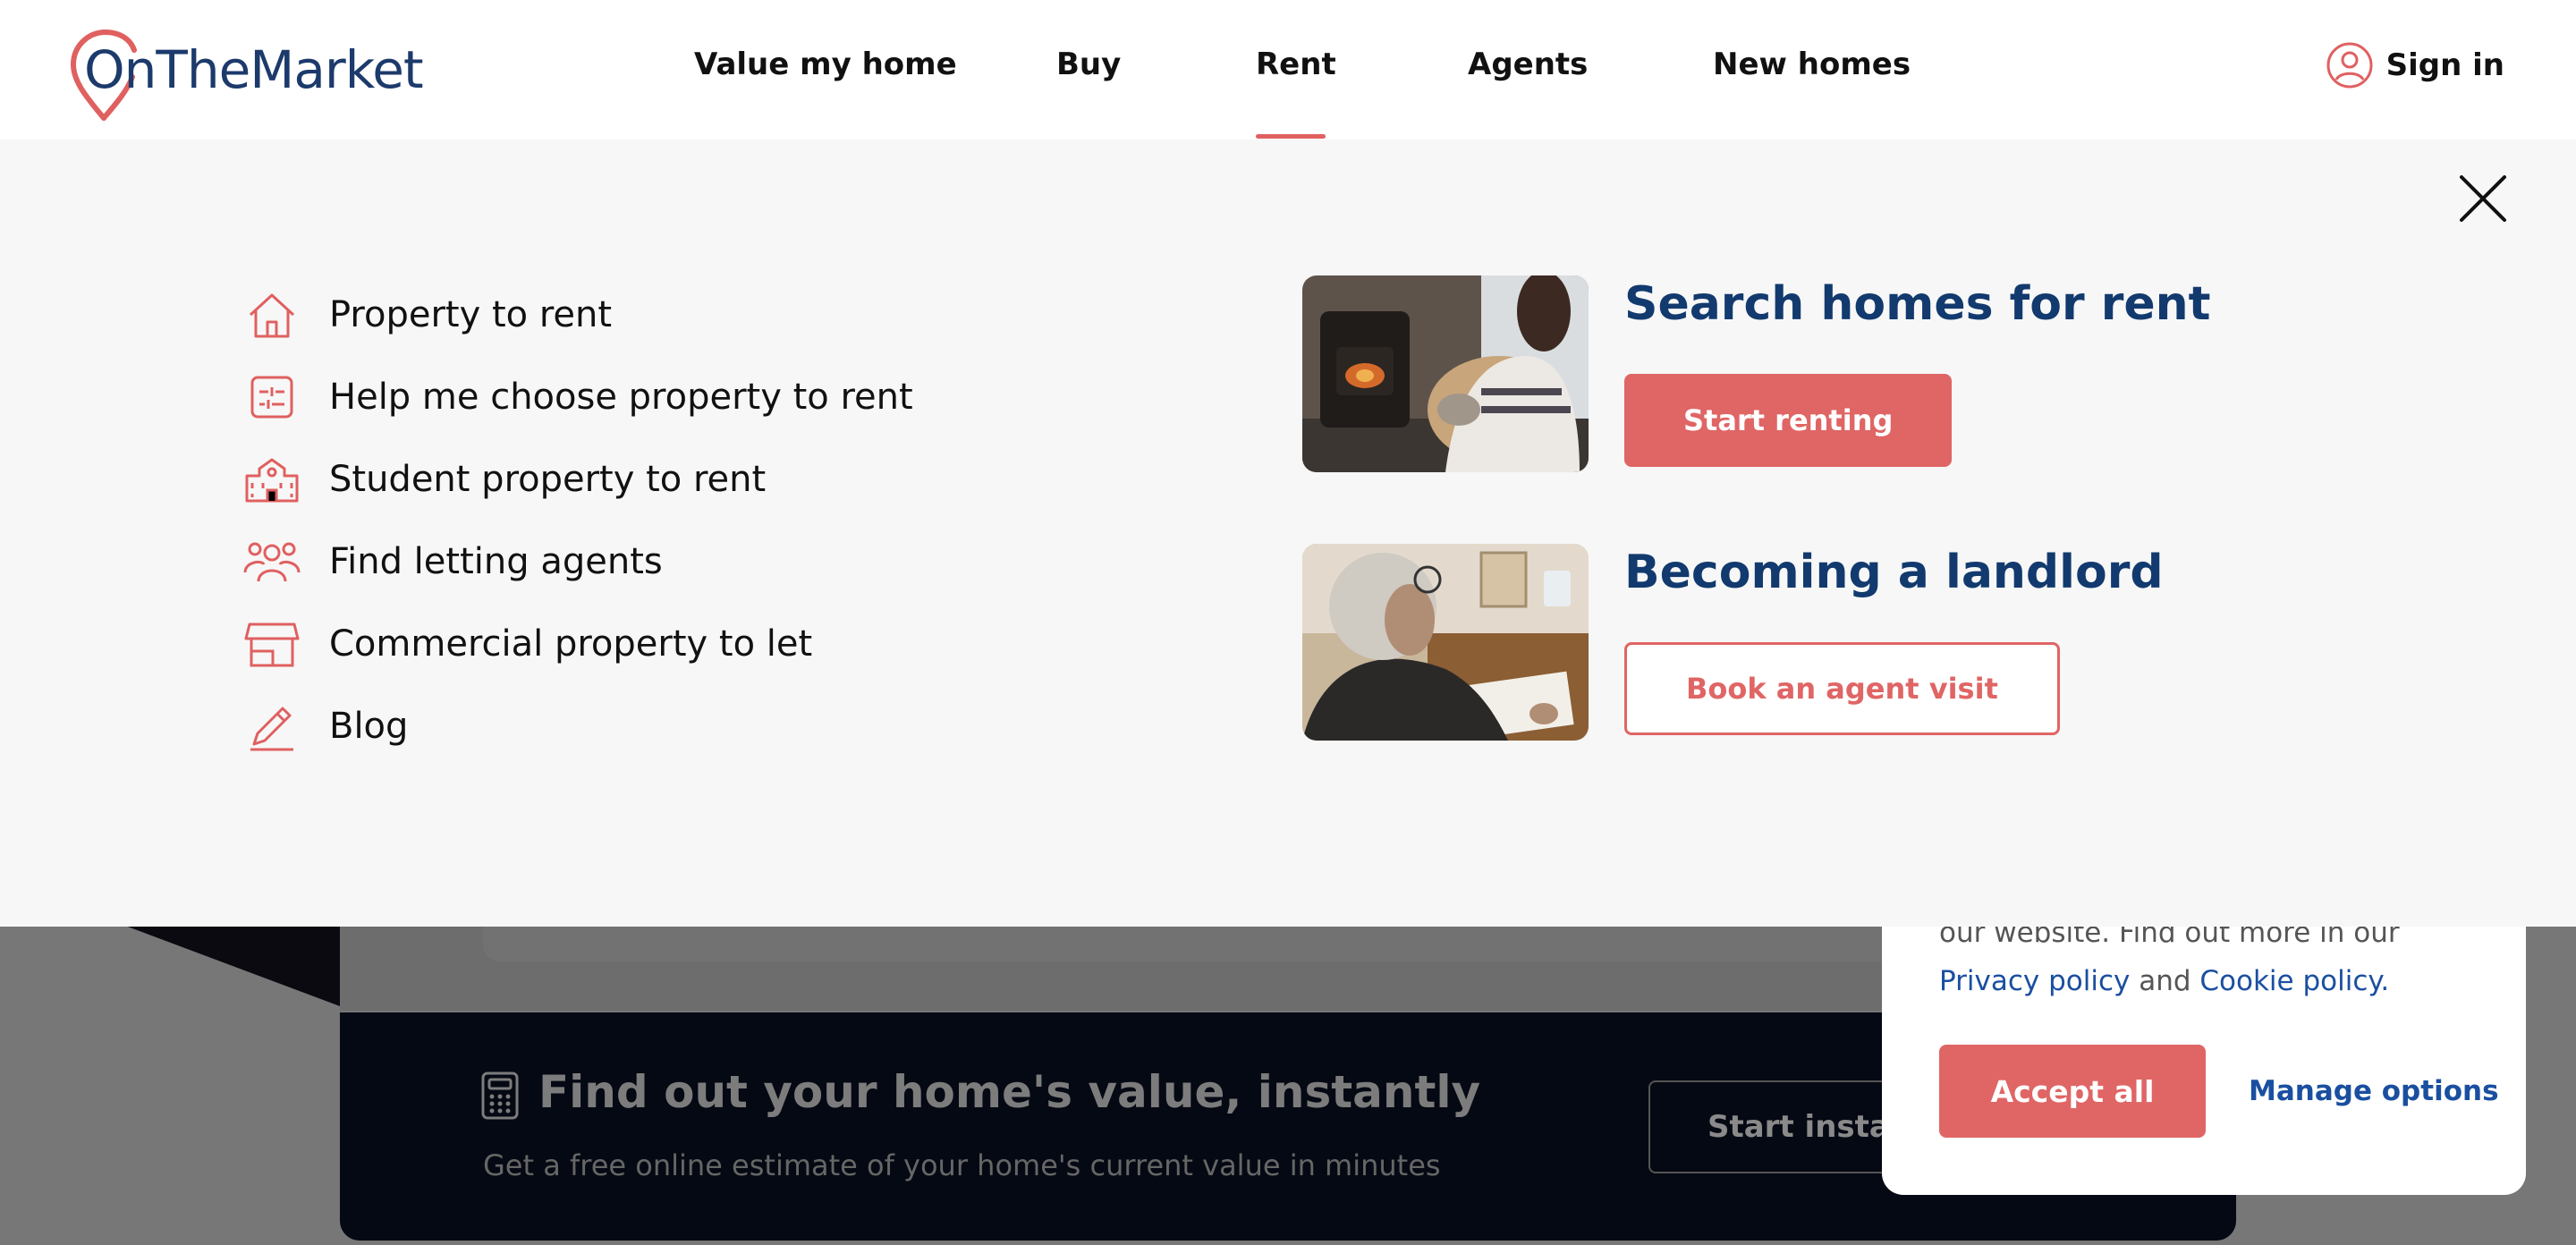 This screenshot has width=2576, height=1245. What do you see at coordinates (1296, 64) in the screenshot?
I see `nav-rent: Rent` at bounding box center [1296, 64].